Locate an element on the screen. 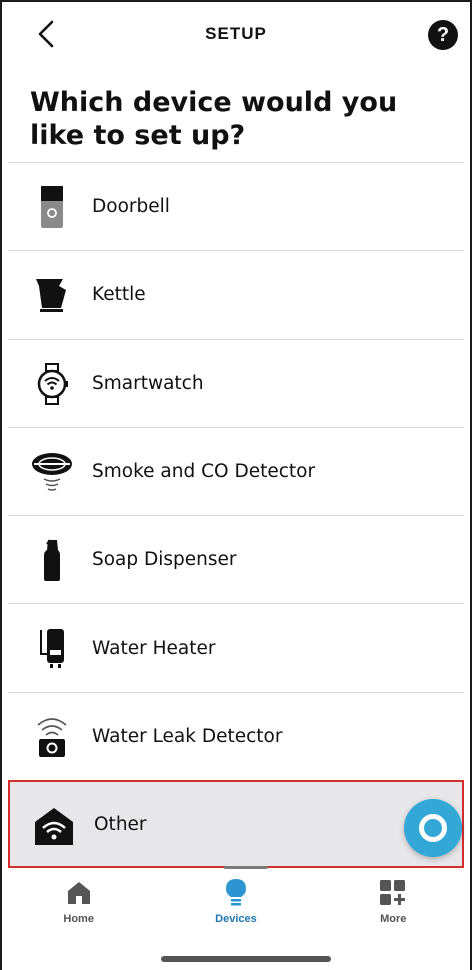  list-item-label: Water Leak Detector is located at coordinates (187, 736).